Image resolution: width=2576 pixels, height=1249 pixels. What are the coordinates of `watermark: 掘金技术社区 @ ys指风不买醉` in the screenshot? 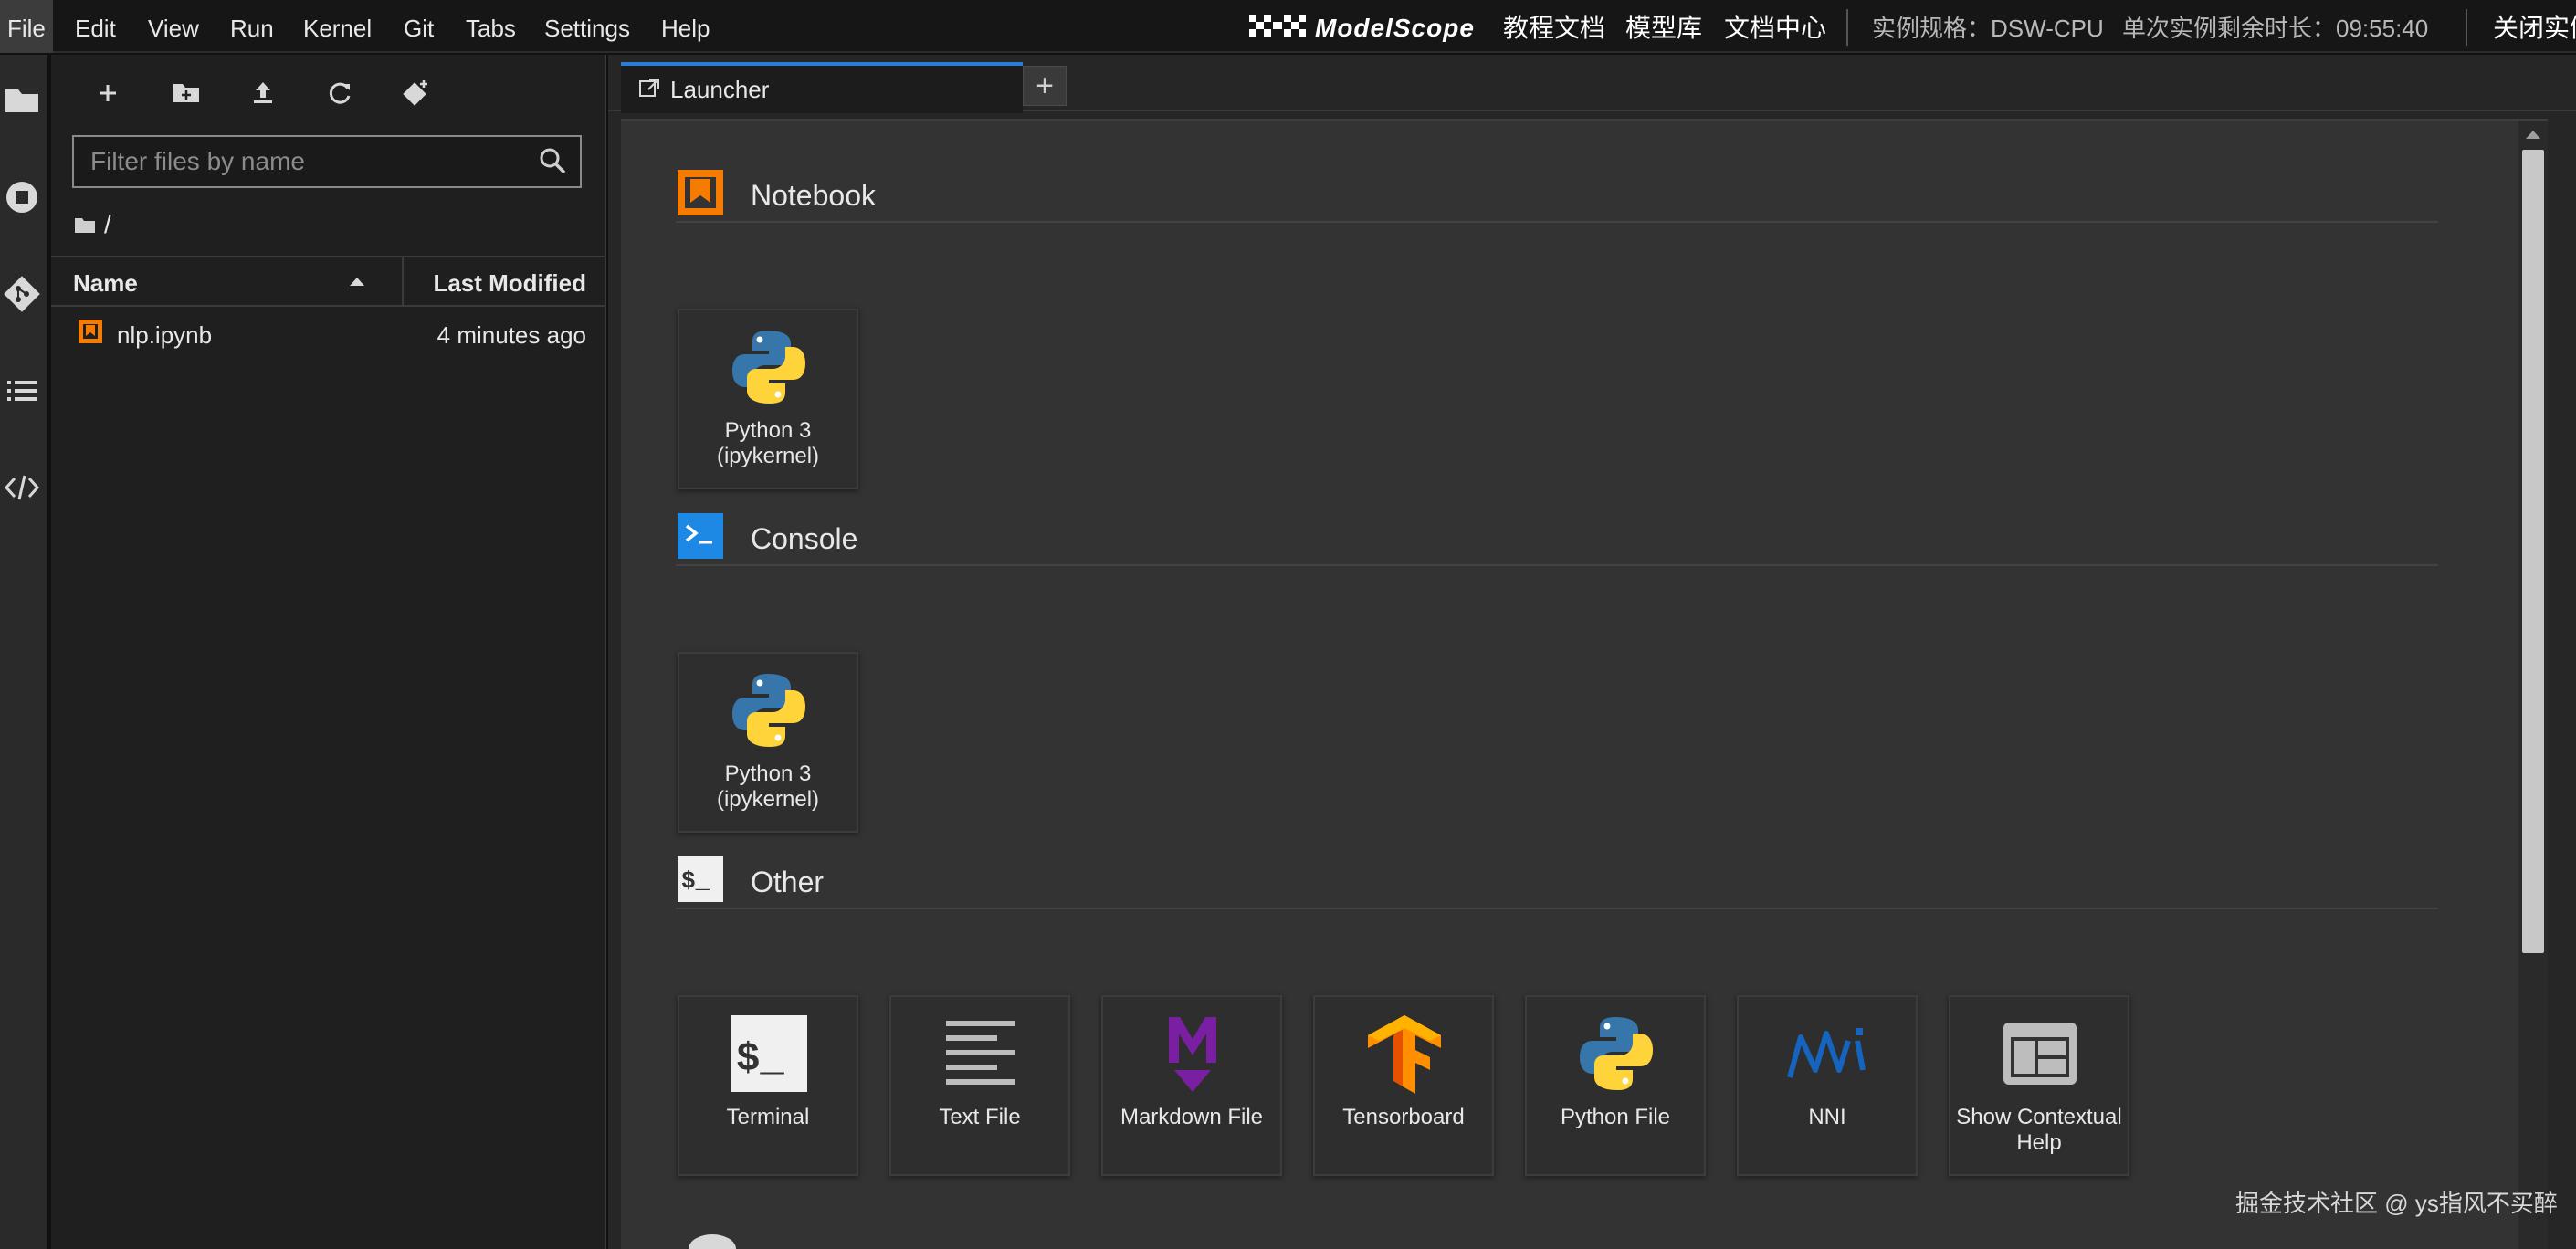 It's located at (2396, 1203).